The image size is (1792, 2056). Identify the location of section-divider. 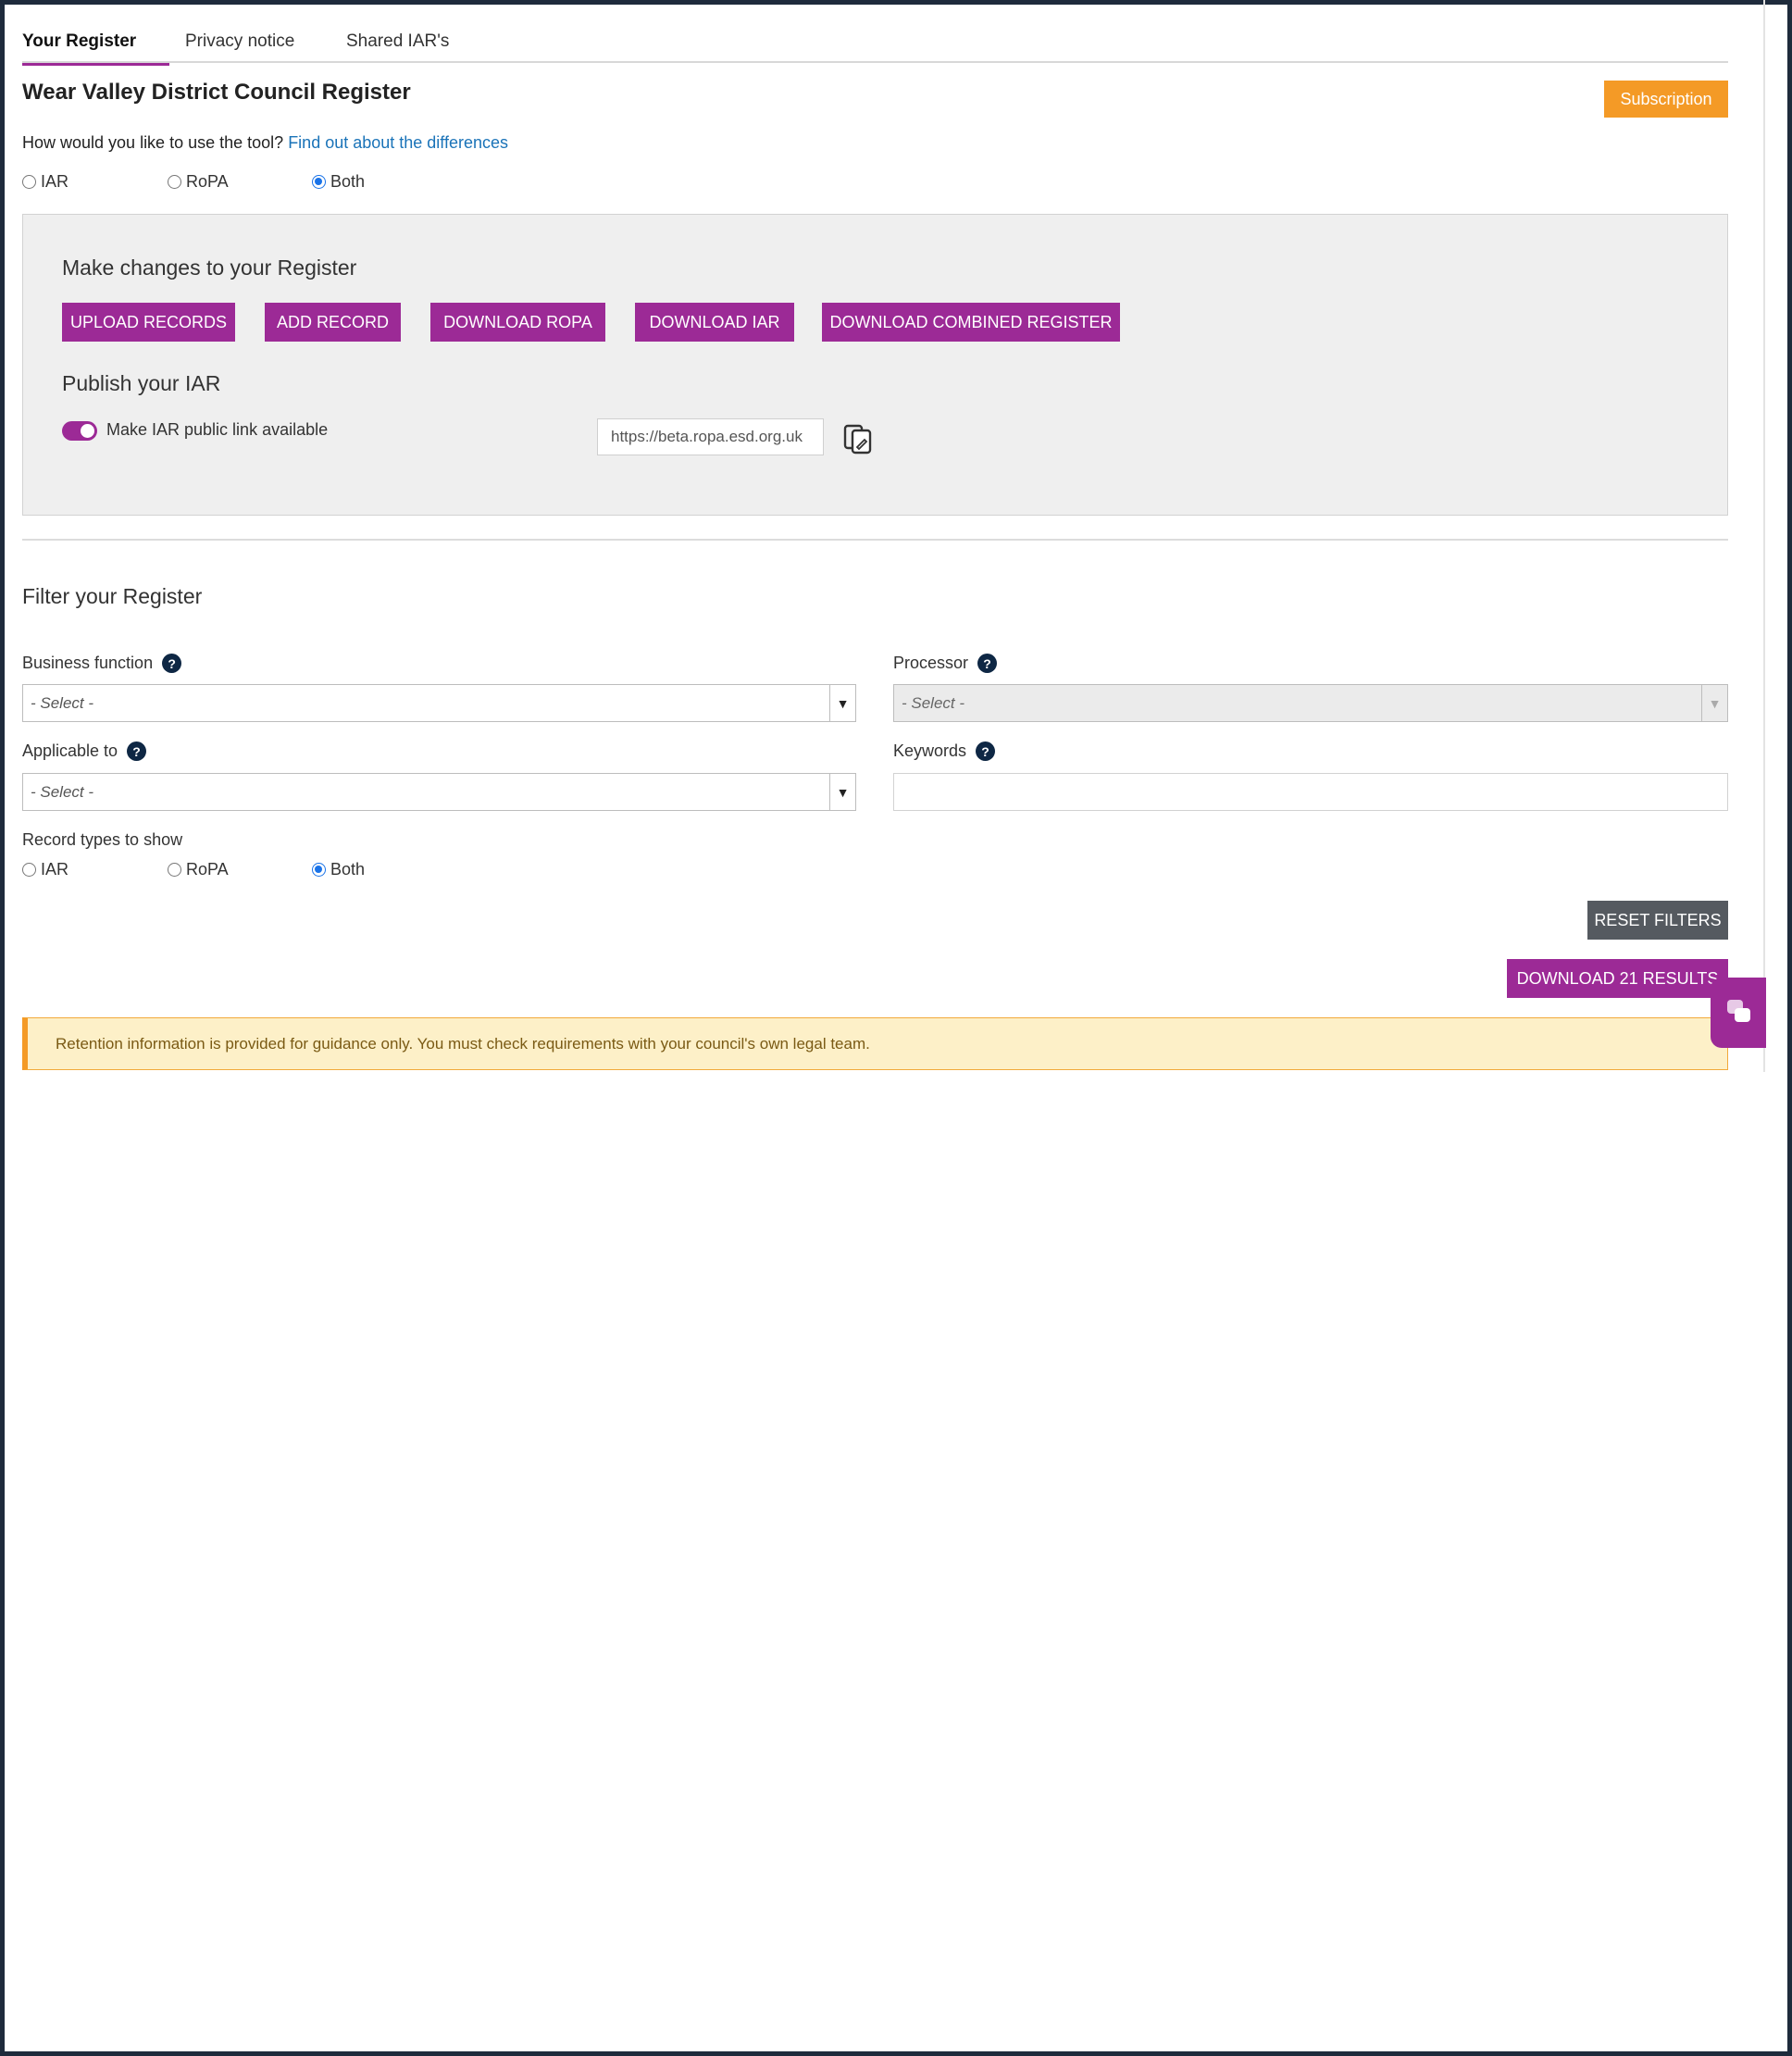
(875, 540).